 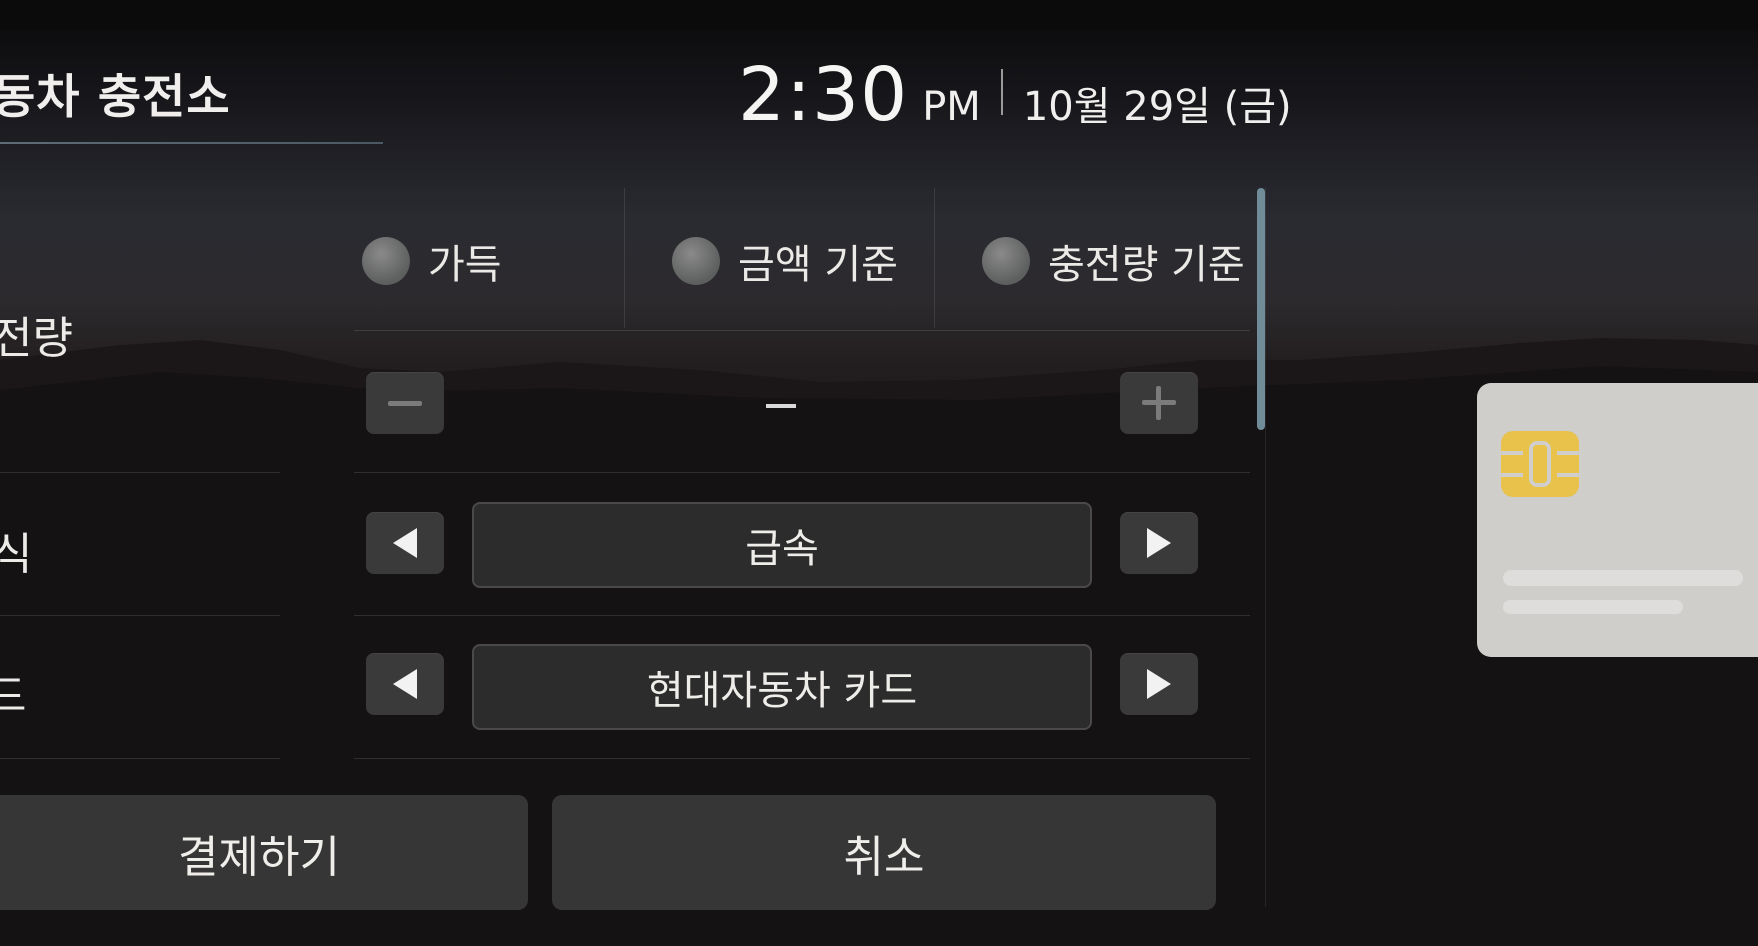 I want to click on page-title: 동차 충전소, so click(x=115, y=97).